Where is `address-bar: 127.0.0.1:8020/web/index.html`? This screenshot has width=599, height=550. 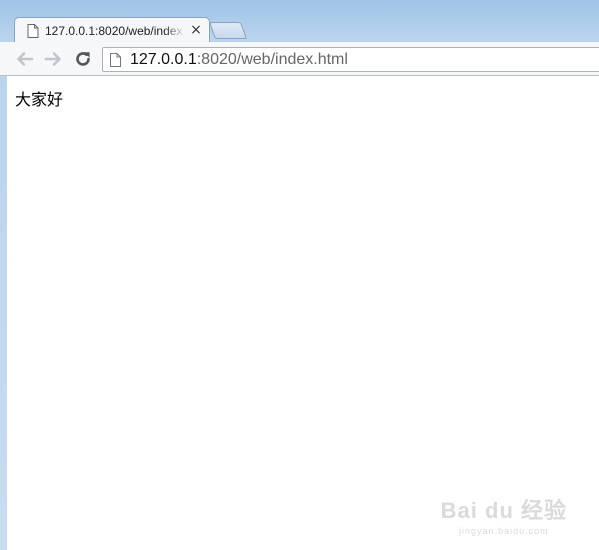 address-bar: 127.0.0.1:8020/web/index.html is located at coordinates (350, 59).